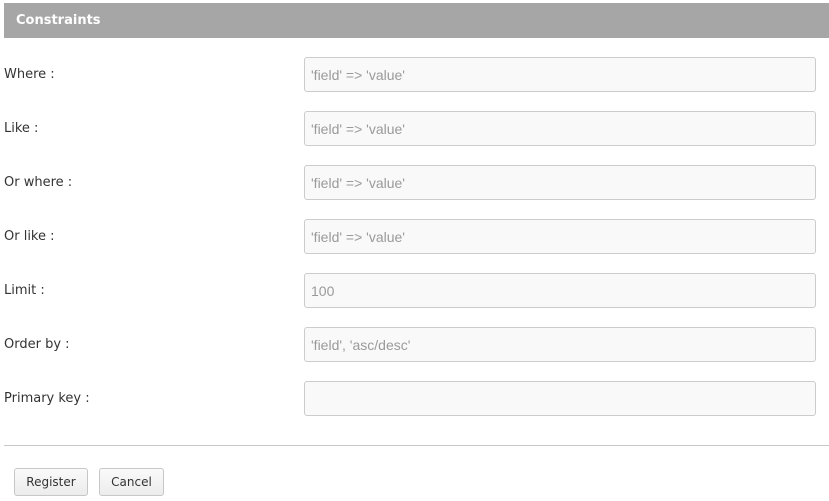 Image resolution: width=829 pixels, height=501 pixels. What do you see at coordinates (560, 128) in the screenshot?
I see `like-input` at bounding box center [560, 128].